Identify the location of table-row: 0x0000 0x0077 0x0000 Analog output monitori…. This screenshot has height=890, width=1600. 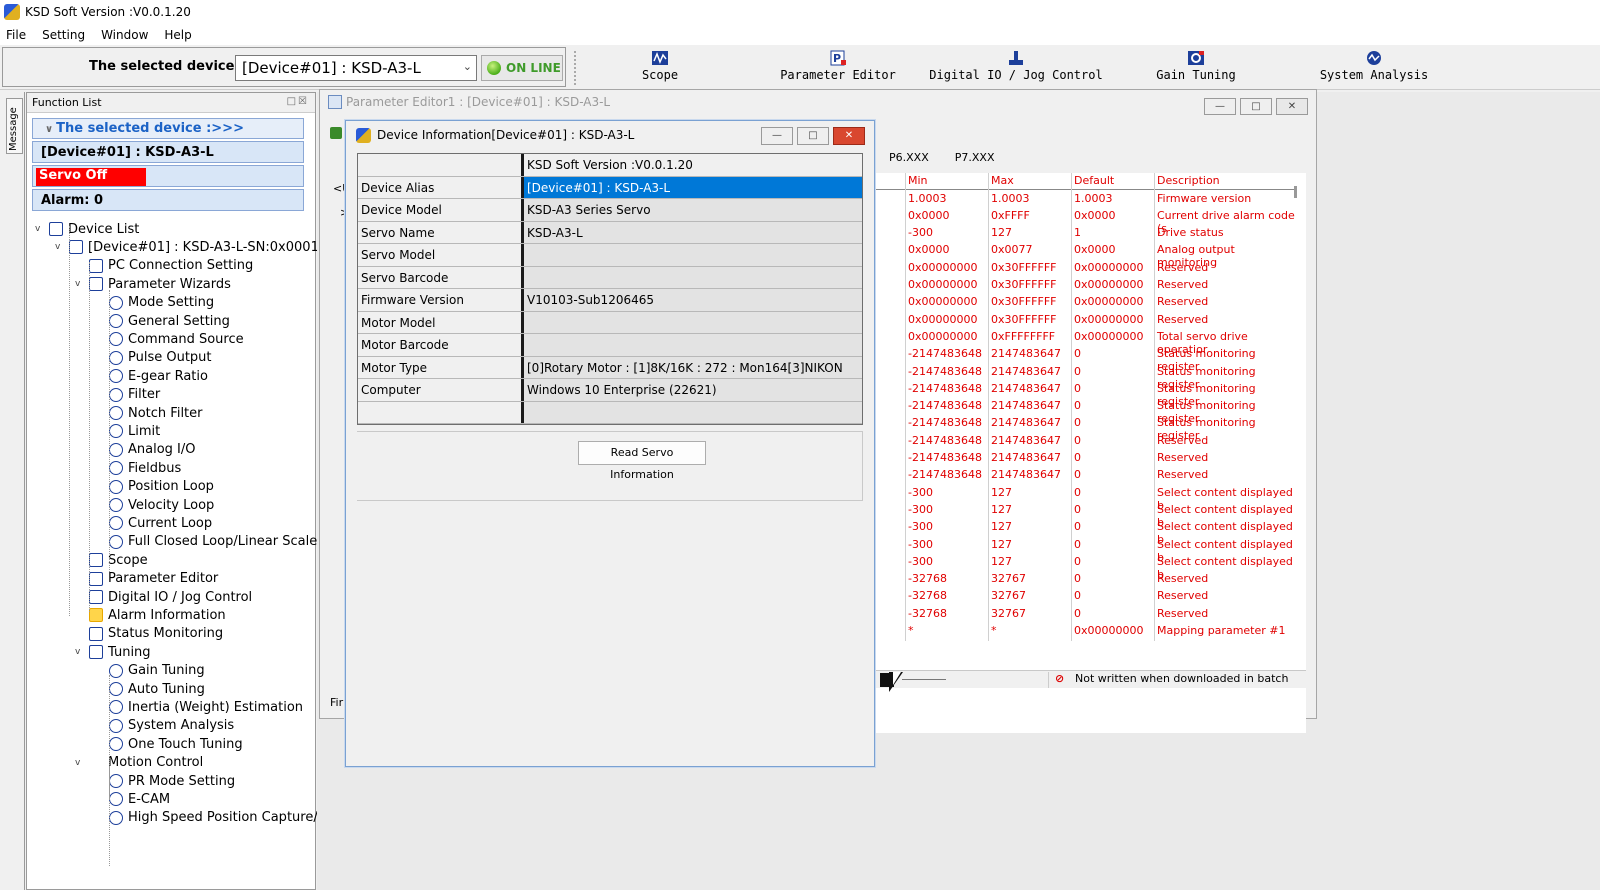
(1086, 255).